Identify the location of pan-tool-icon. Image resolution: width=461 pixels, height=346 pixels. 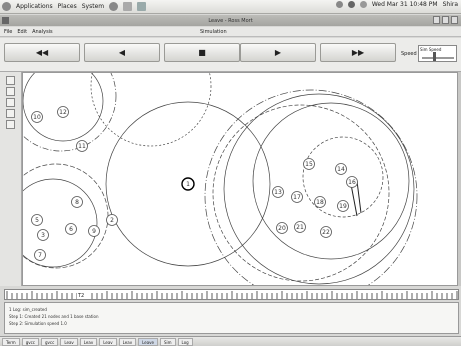
(10, 102).